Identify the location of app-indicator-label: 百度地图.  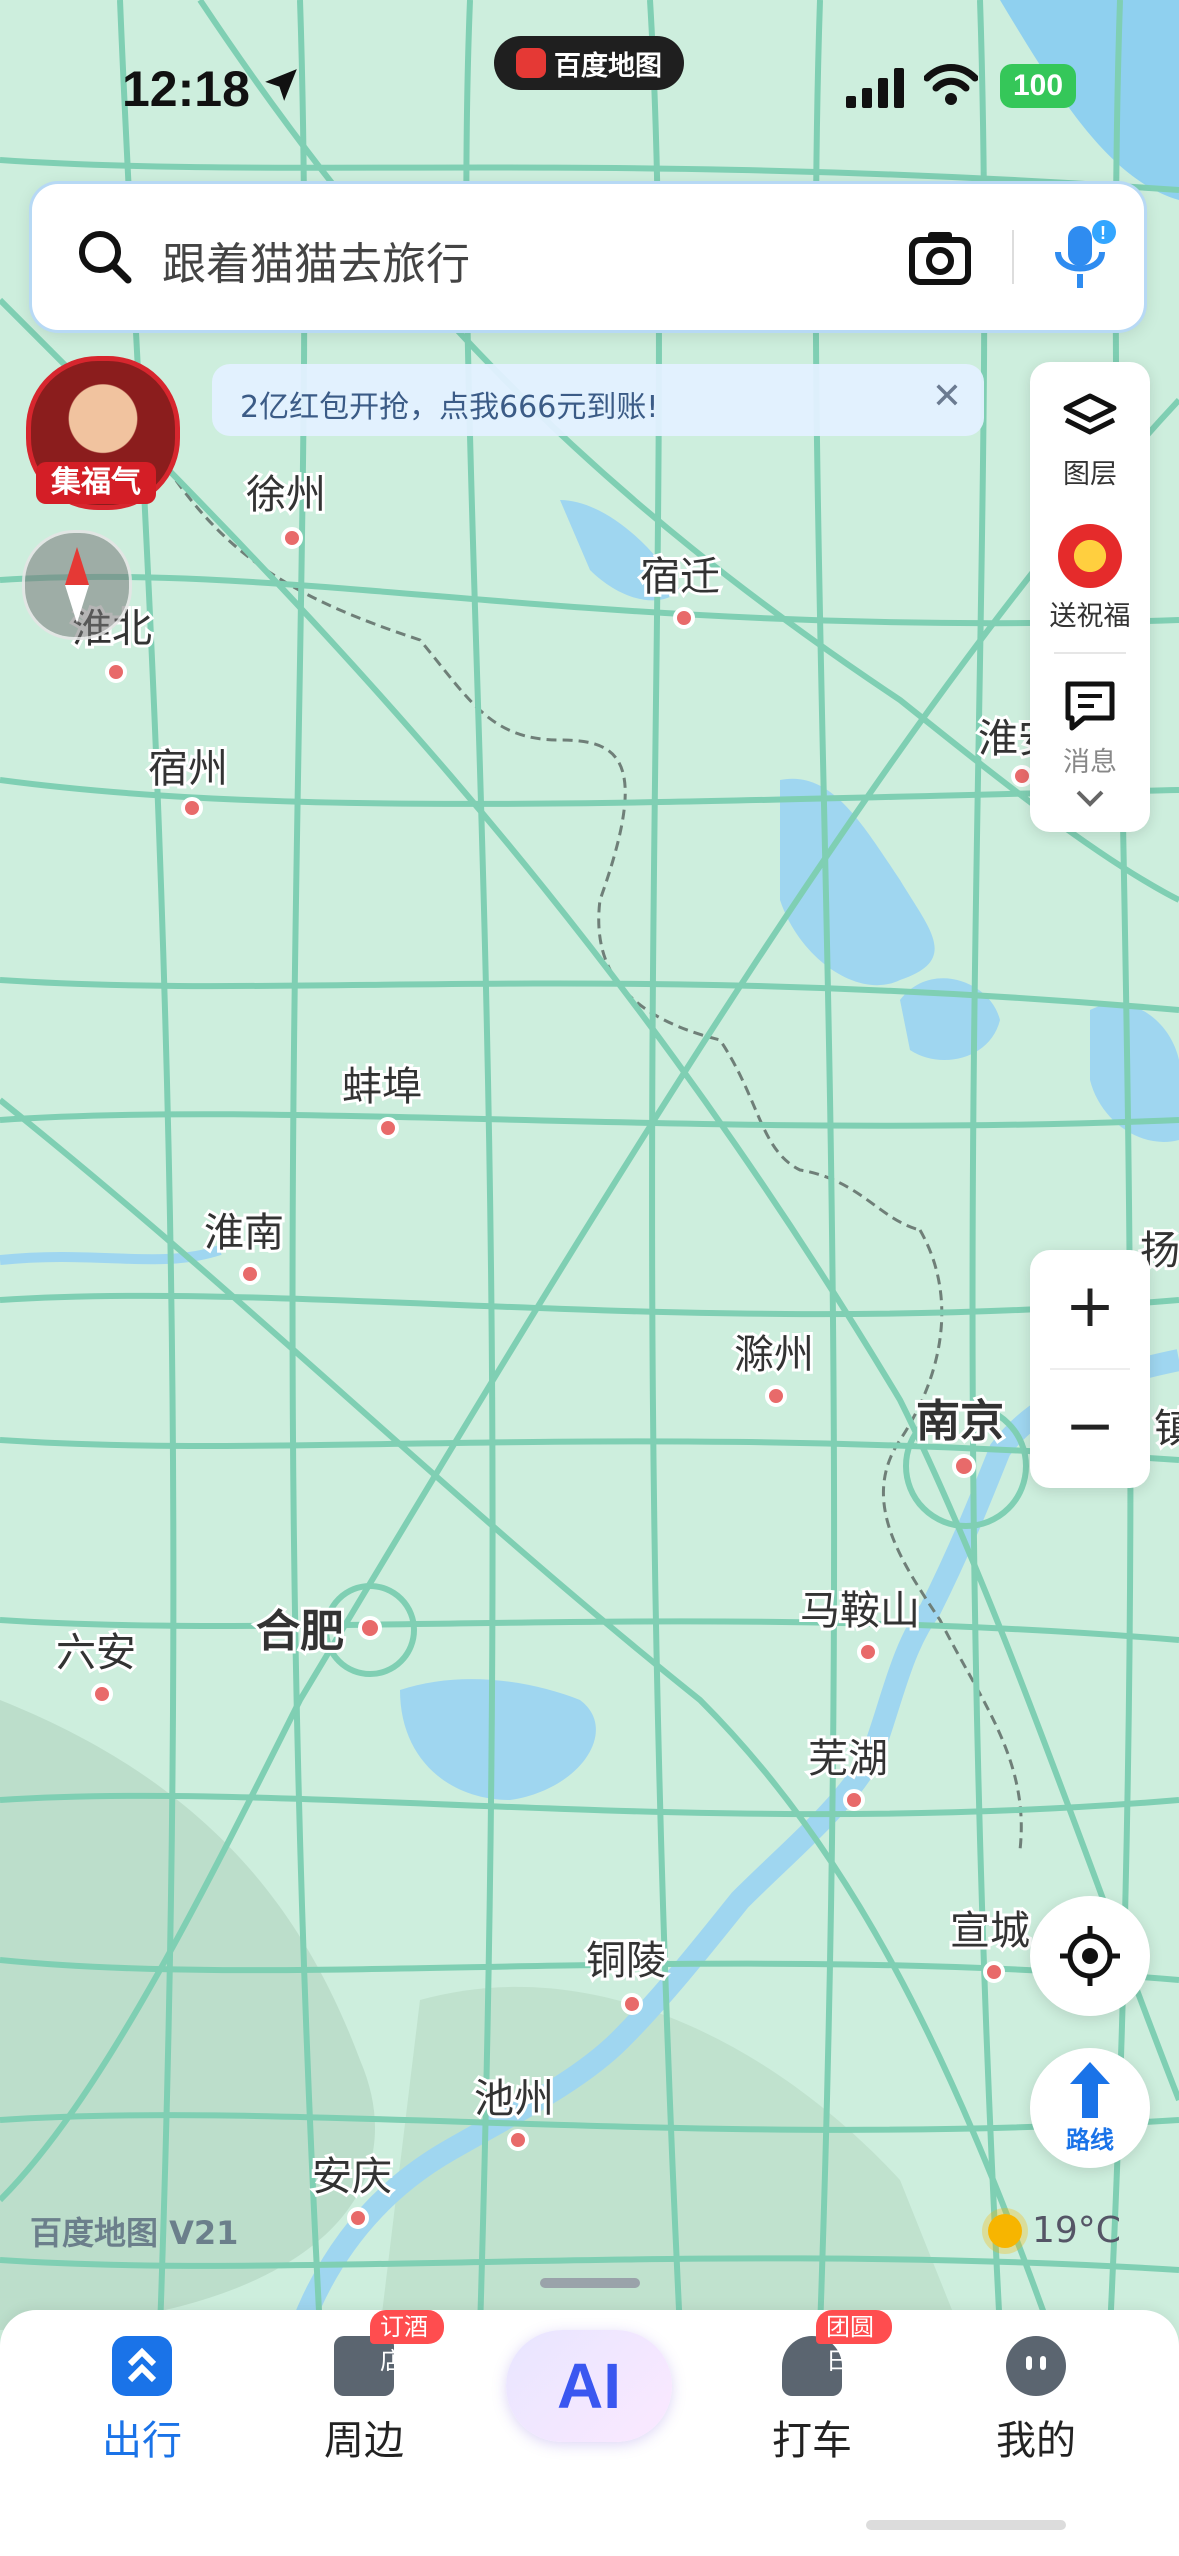
(608, 66).